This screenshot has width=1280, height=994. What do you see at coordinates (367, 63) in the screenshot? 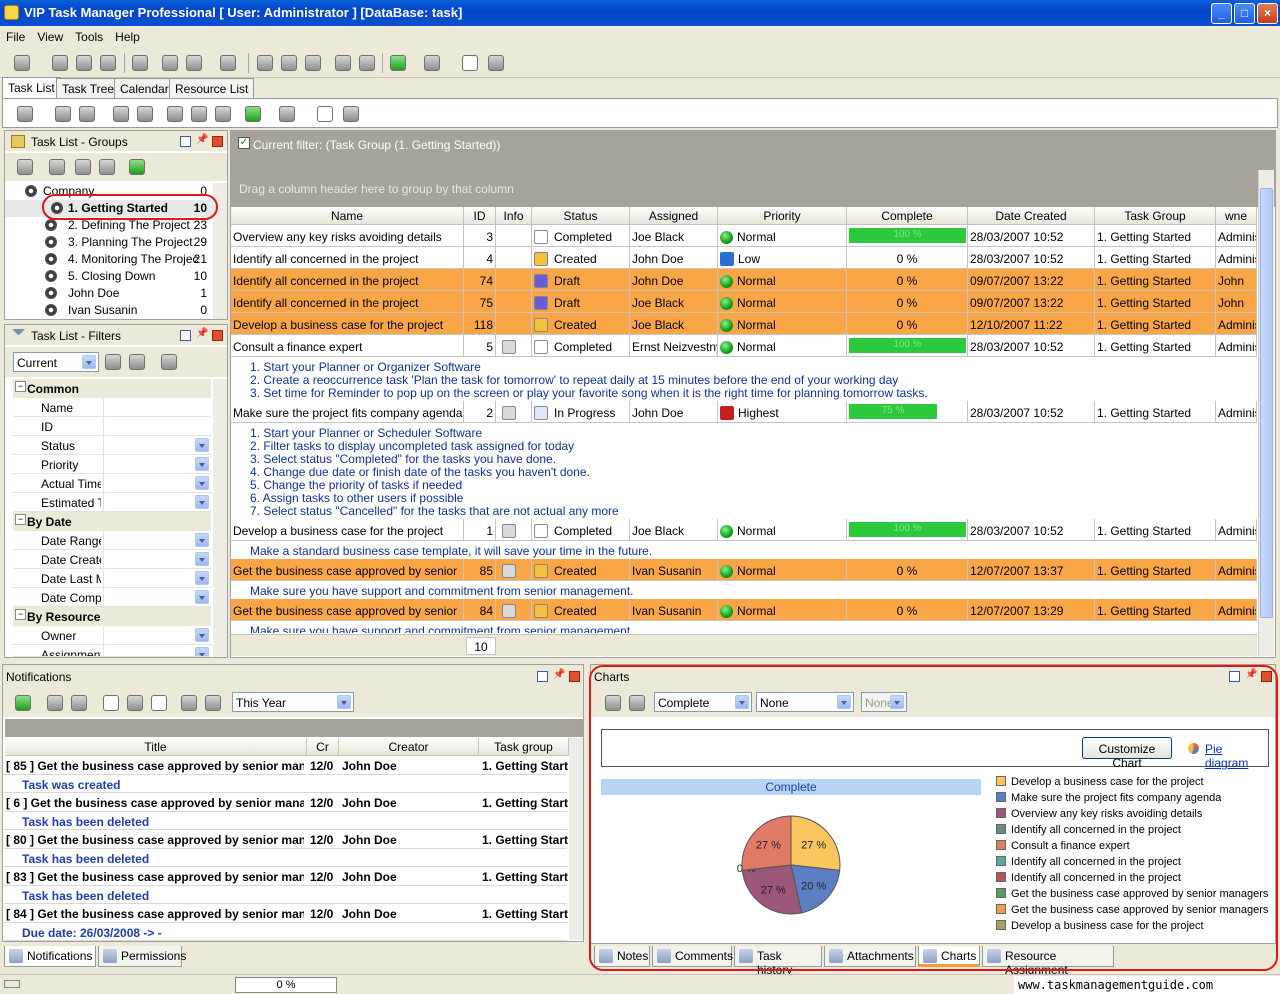
I see `collapse-icon` at bounding box center [367, 63].